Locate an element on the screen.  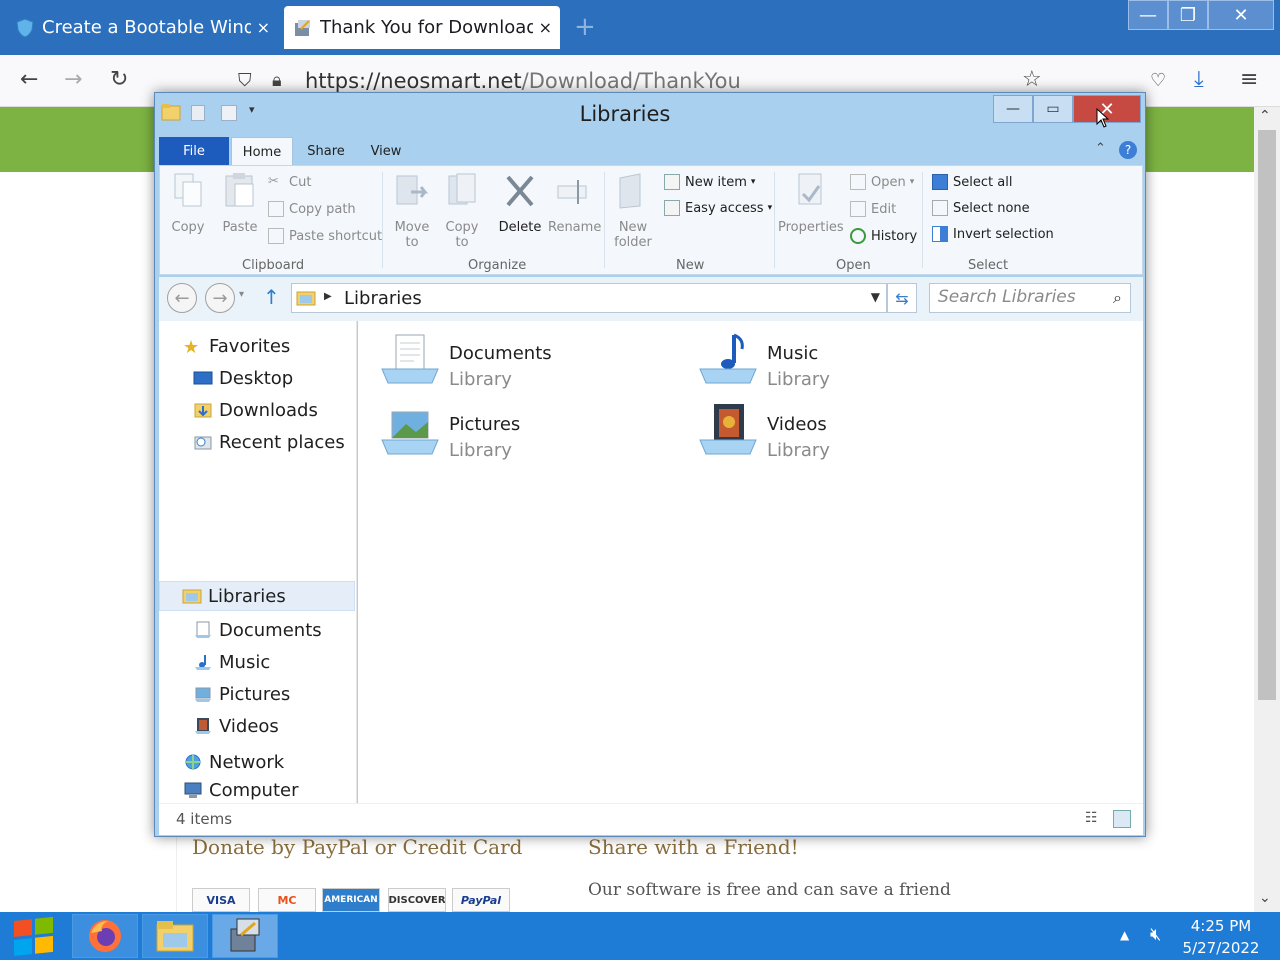
url-bar: https://neosmart.net/Download/ThankYou is located at coordinates (523, 81).